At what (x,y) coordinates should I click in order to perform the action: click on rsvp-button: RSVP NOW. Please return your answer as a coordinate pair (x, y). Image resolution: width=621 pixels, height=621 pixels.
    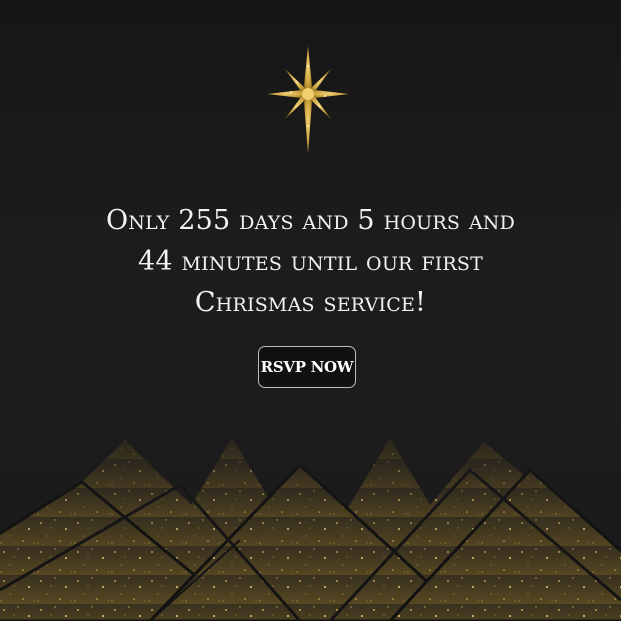
    Looking at the image, I should click on (307, 367).